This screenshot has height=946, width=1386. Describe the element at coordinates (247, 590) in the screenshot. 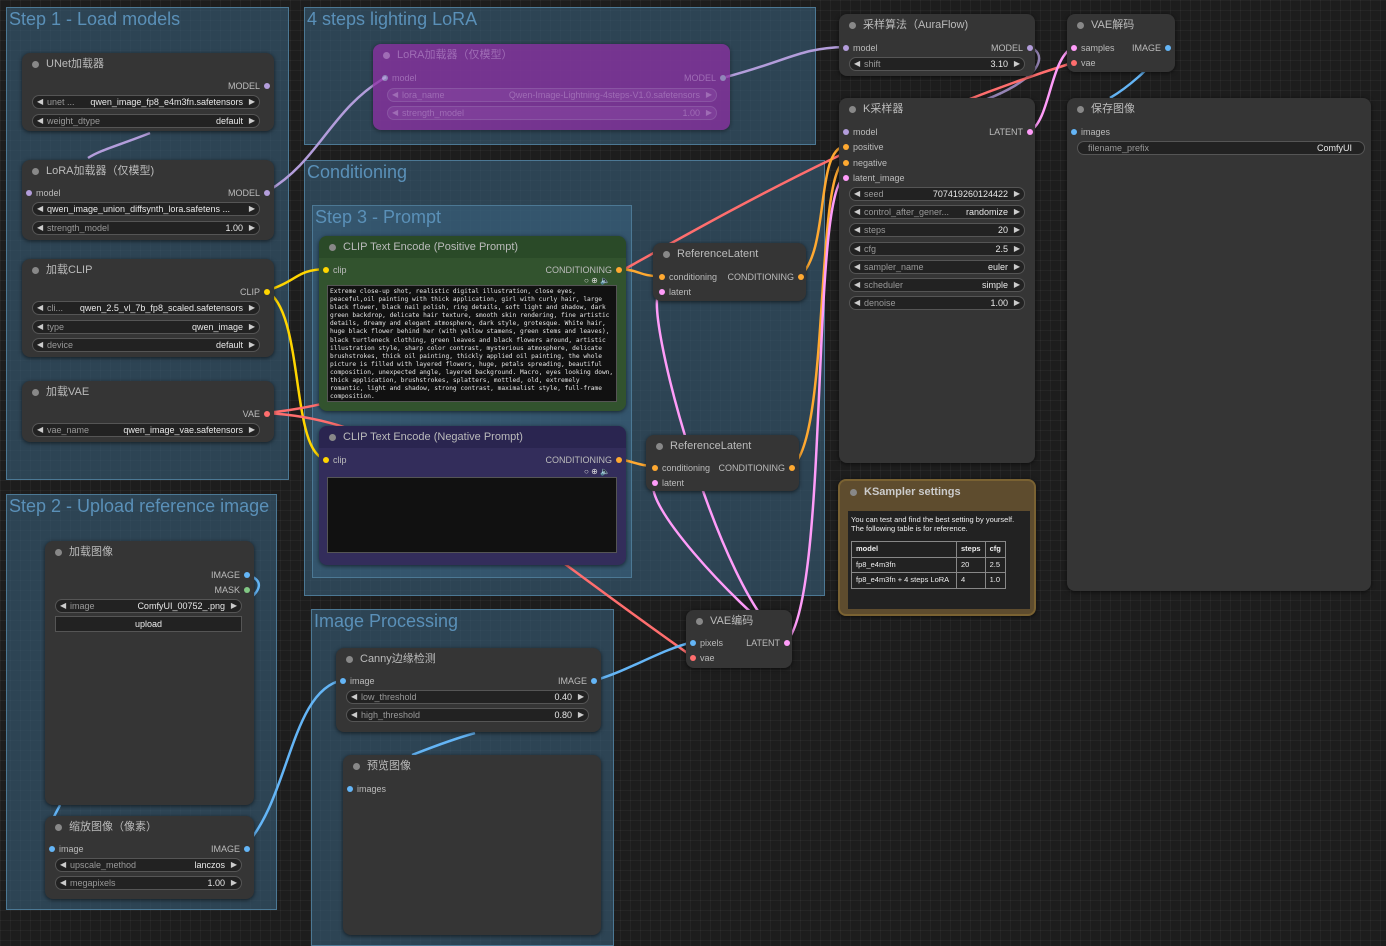

I see `mask-pin-icon` at that location.